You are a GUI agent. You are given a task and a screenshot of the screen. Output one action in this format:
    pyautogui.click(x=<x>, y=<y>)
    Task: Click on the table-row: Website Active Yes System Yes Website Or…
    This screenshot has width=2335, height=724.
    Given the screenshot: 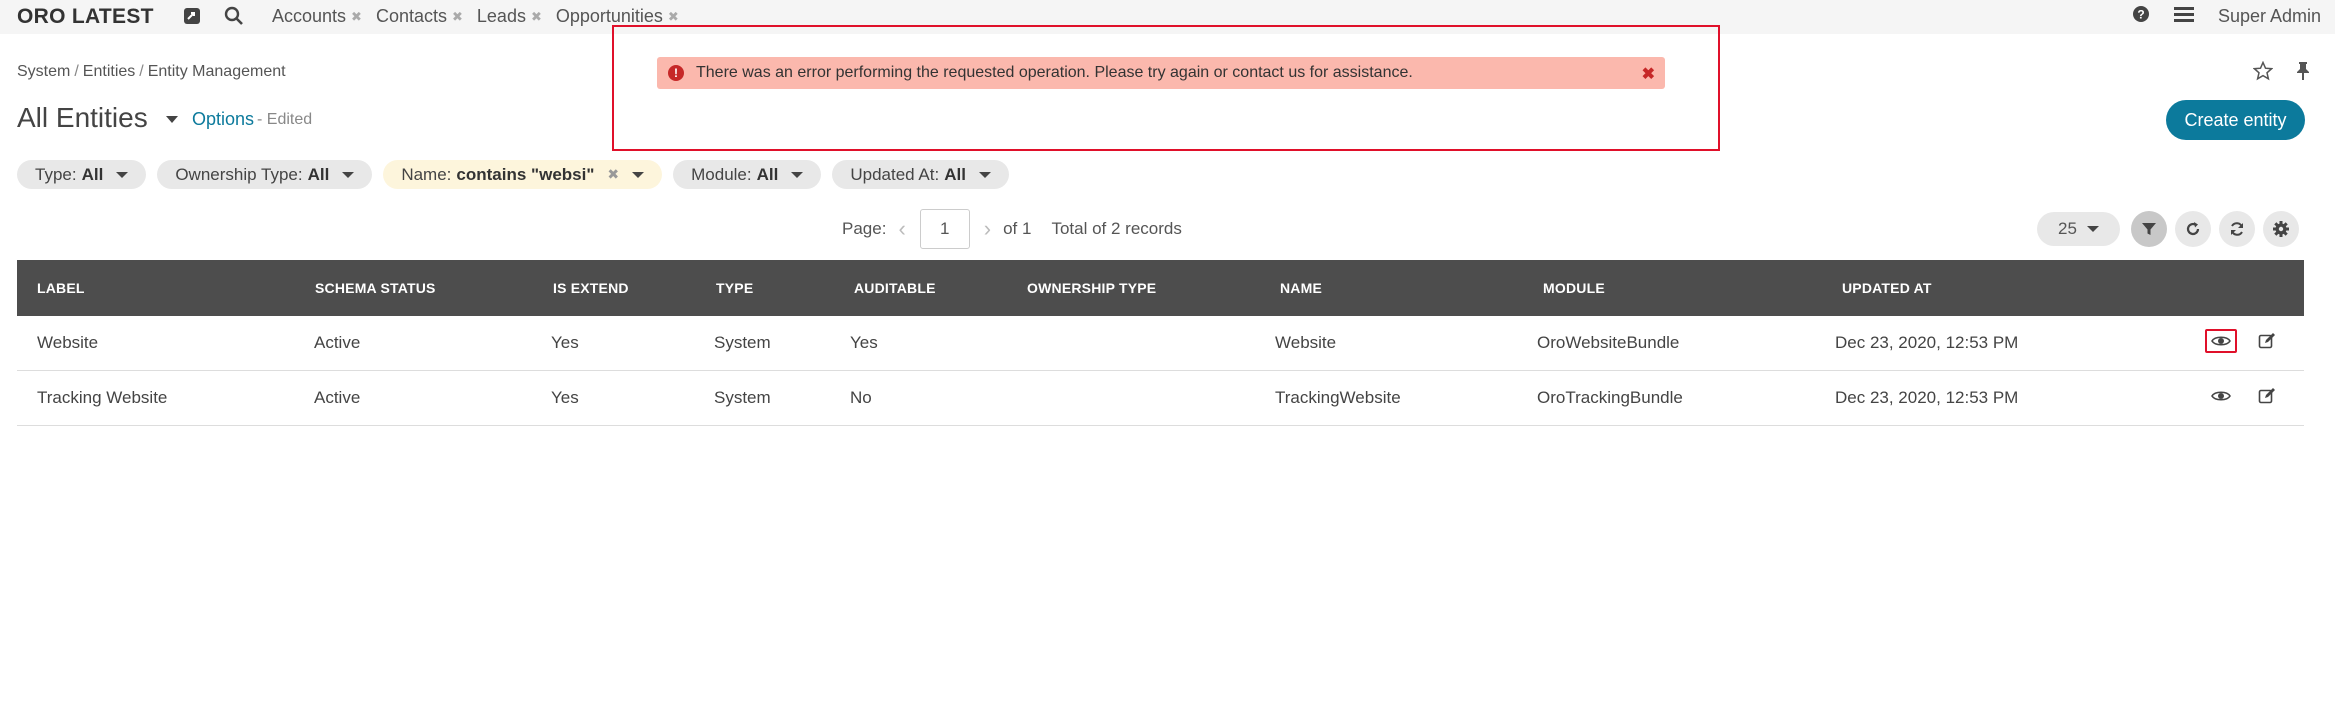 What is the action you would take?
    pyautogui.click(x=1160, y=343)
    